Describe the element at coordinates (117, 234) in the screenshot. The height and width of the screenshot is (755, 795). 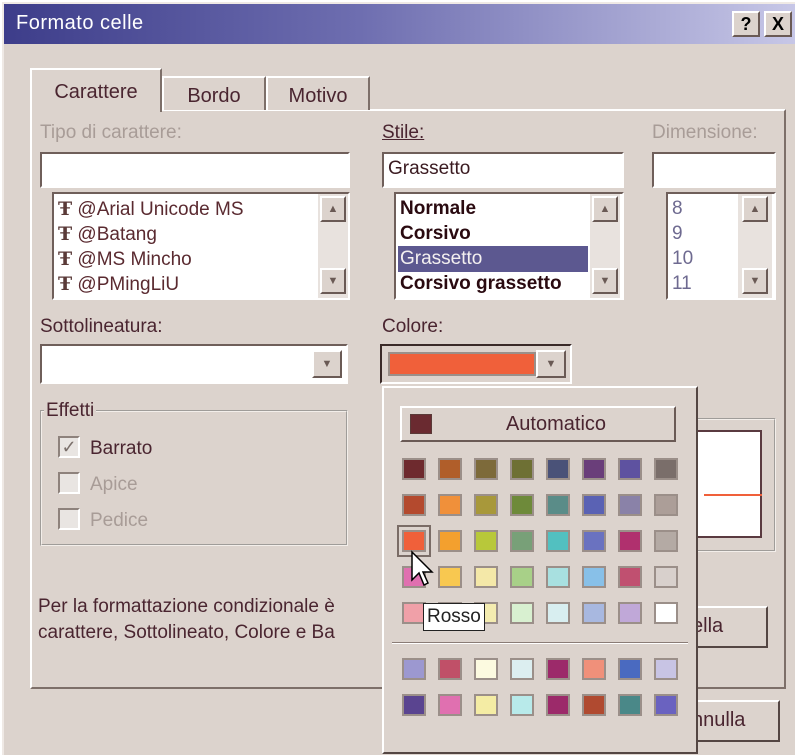
I see `font-item-label: @Batang` at that location.